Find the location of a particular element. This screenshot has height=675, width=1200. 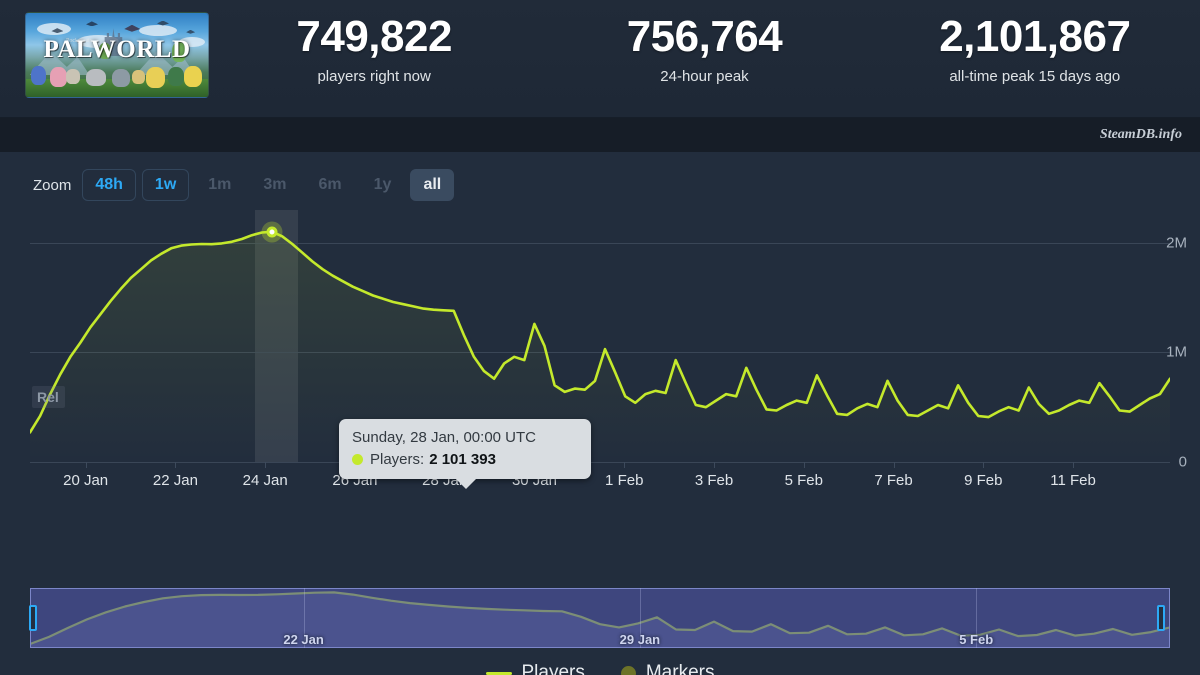

game-thumbnail-wrapper: Pocketpair PALWORLD is located at coordinates (117, 55).